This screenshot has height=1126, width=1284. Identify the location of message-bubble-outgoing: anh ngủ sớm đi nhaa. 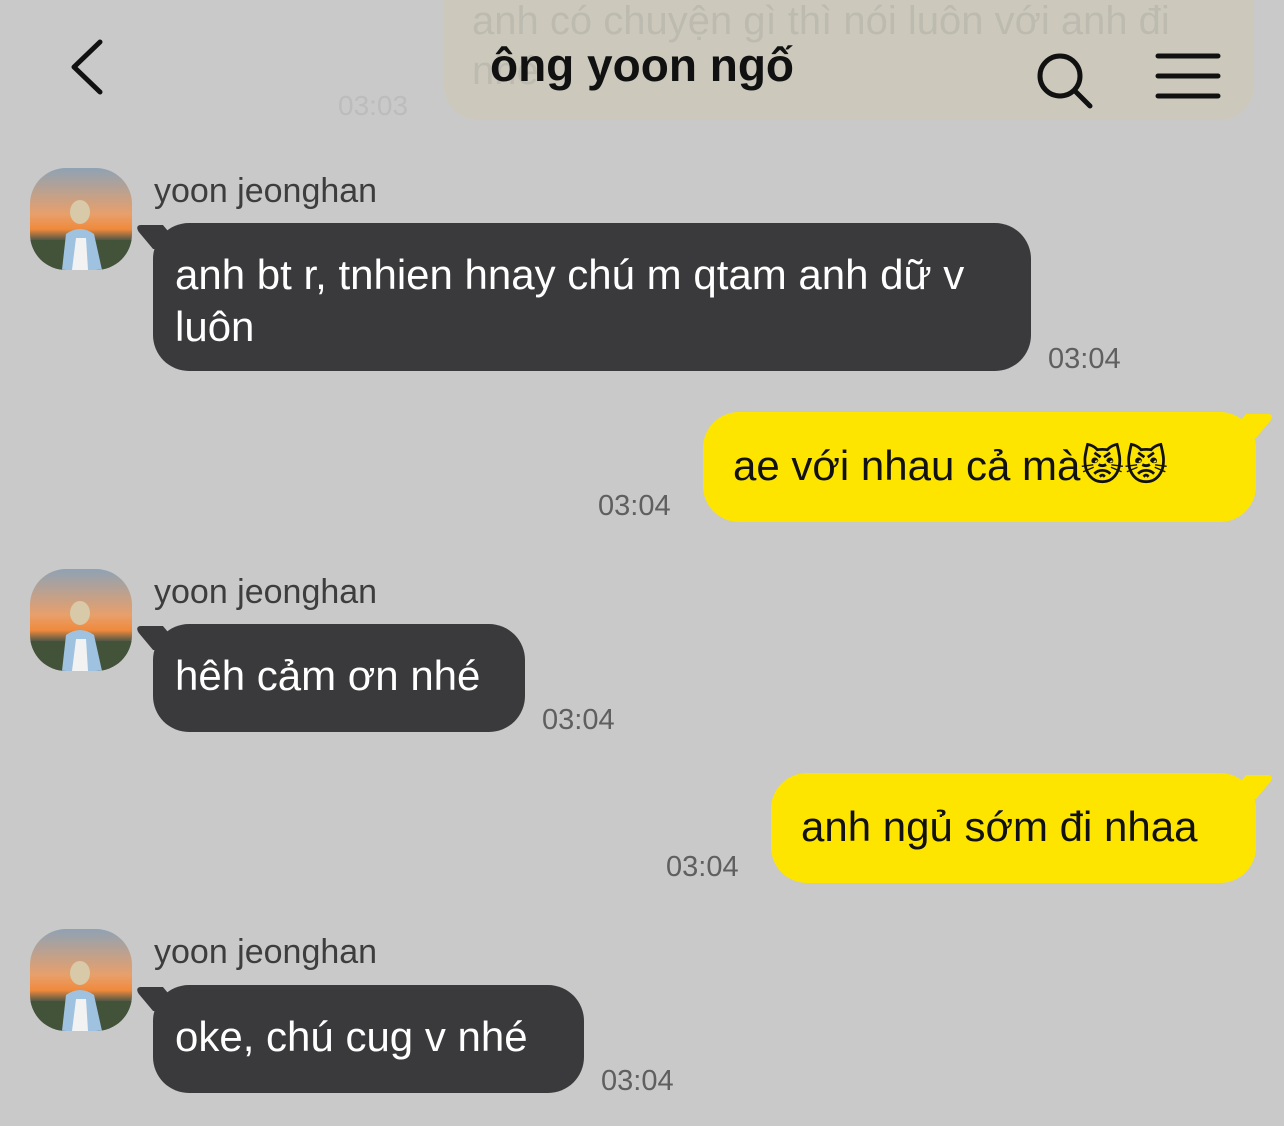
(1013, 828).